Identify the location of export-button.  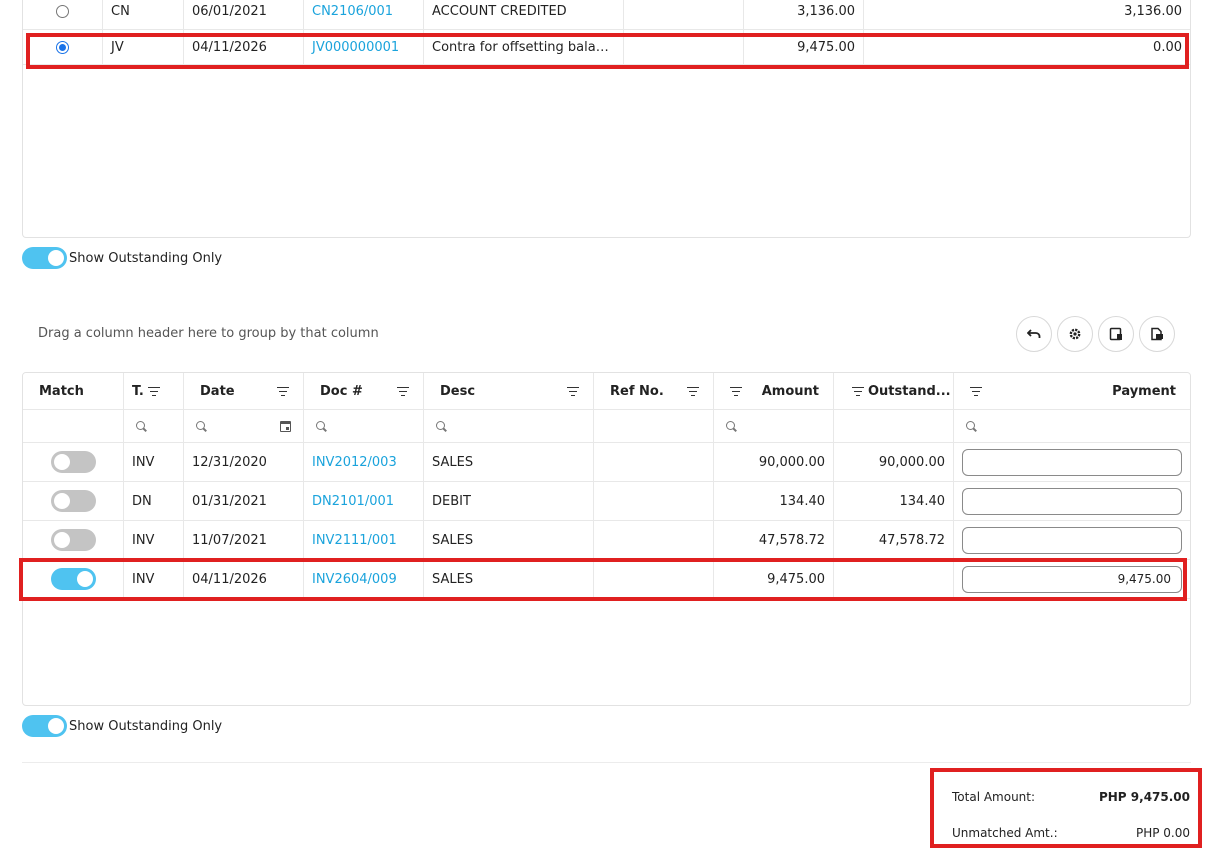
(1157, 334).